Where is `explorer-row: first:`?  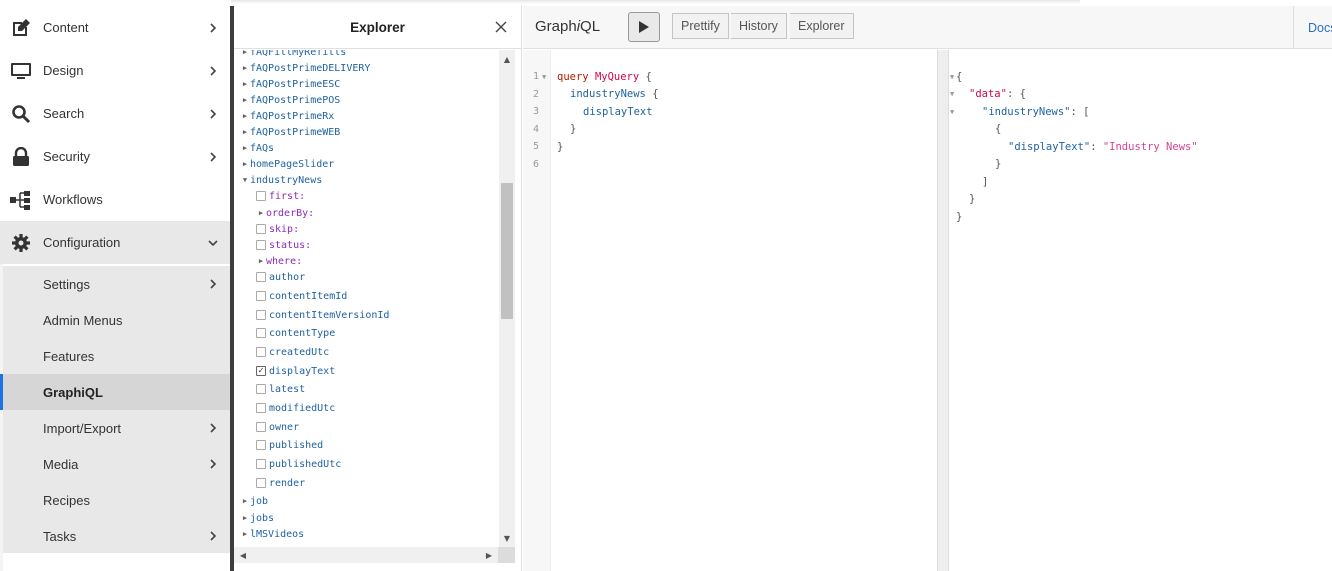 explorer-row: first: is located at coordinates (280, 196).